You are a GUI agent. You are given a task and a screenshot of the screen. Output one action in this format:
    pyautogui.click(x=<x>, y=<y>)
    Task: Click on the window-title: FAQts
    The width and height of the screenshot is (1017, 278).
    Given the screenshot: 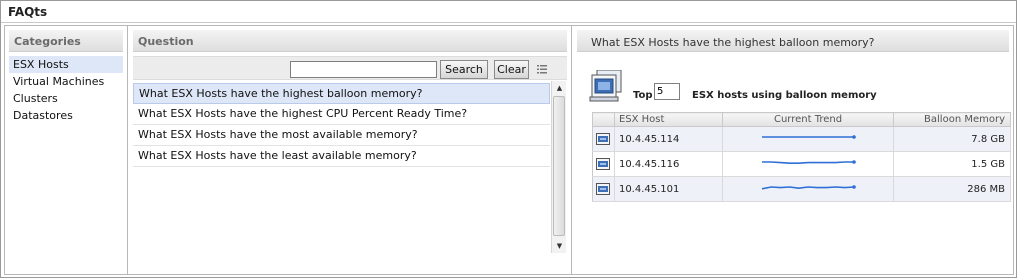 What is the action you would take?
    pyautogui.click(x=508, y=12)
    